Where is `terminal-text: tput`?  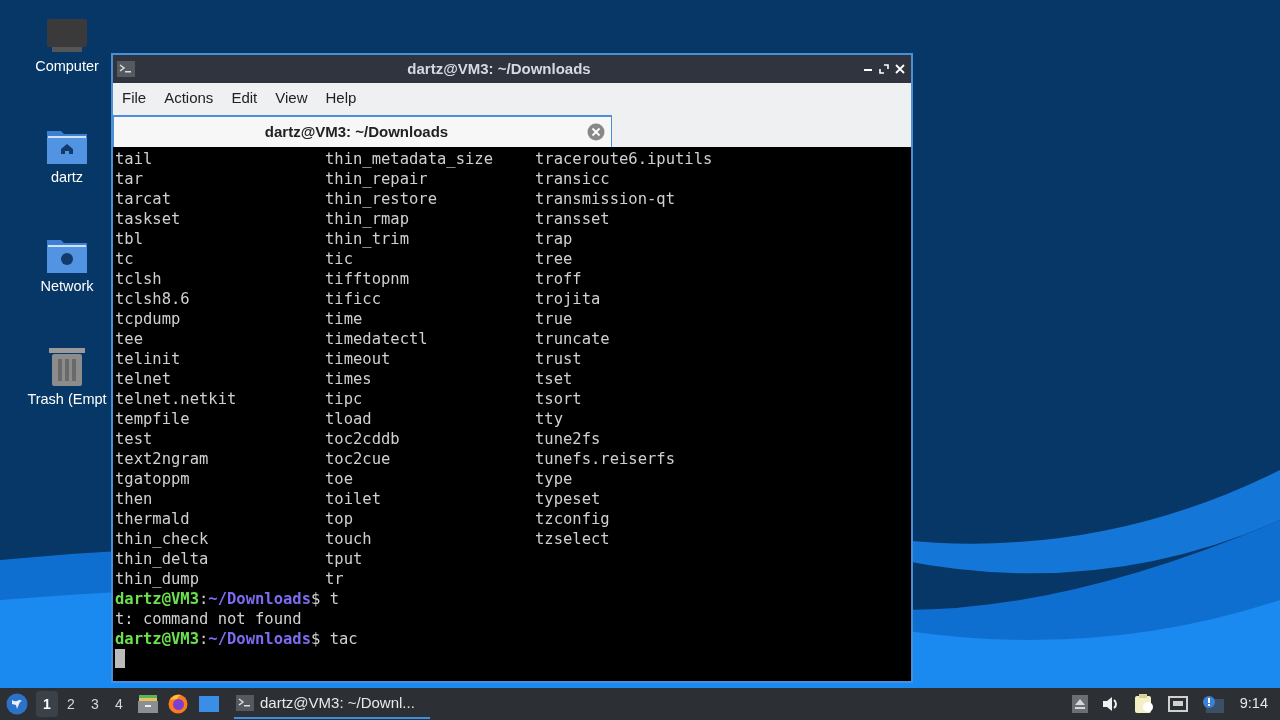 terminal-text: tput is located at coordinates (344, 559).